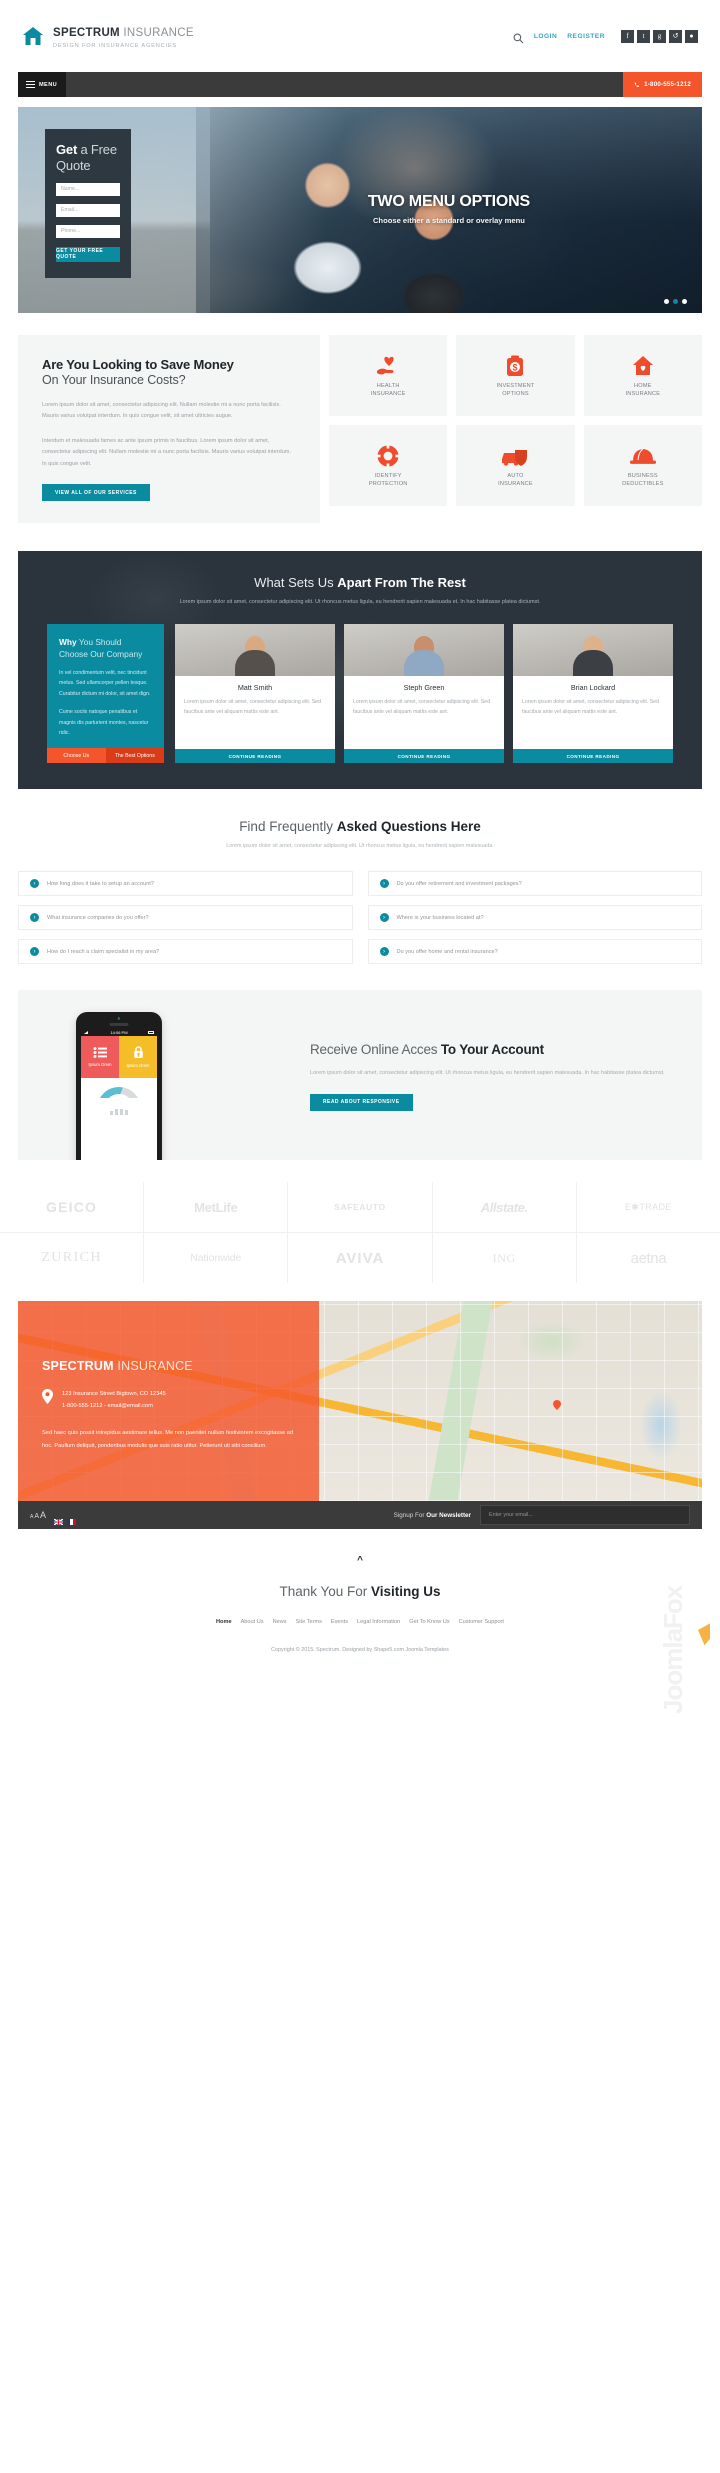 The height and width of the screenshot is (2473, 720). Describe the element at coordinates (388, 456) in the screenshot. I see `life-ring-icon` at that location.